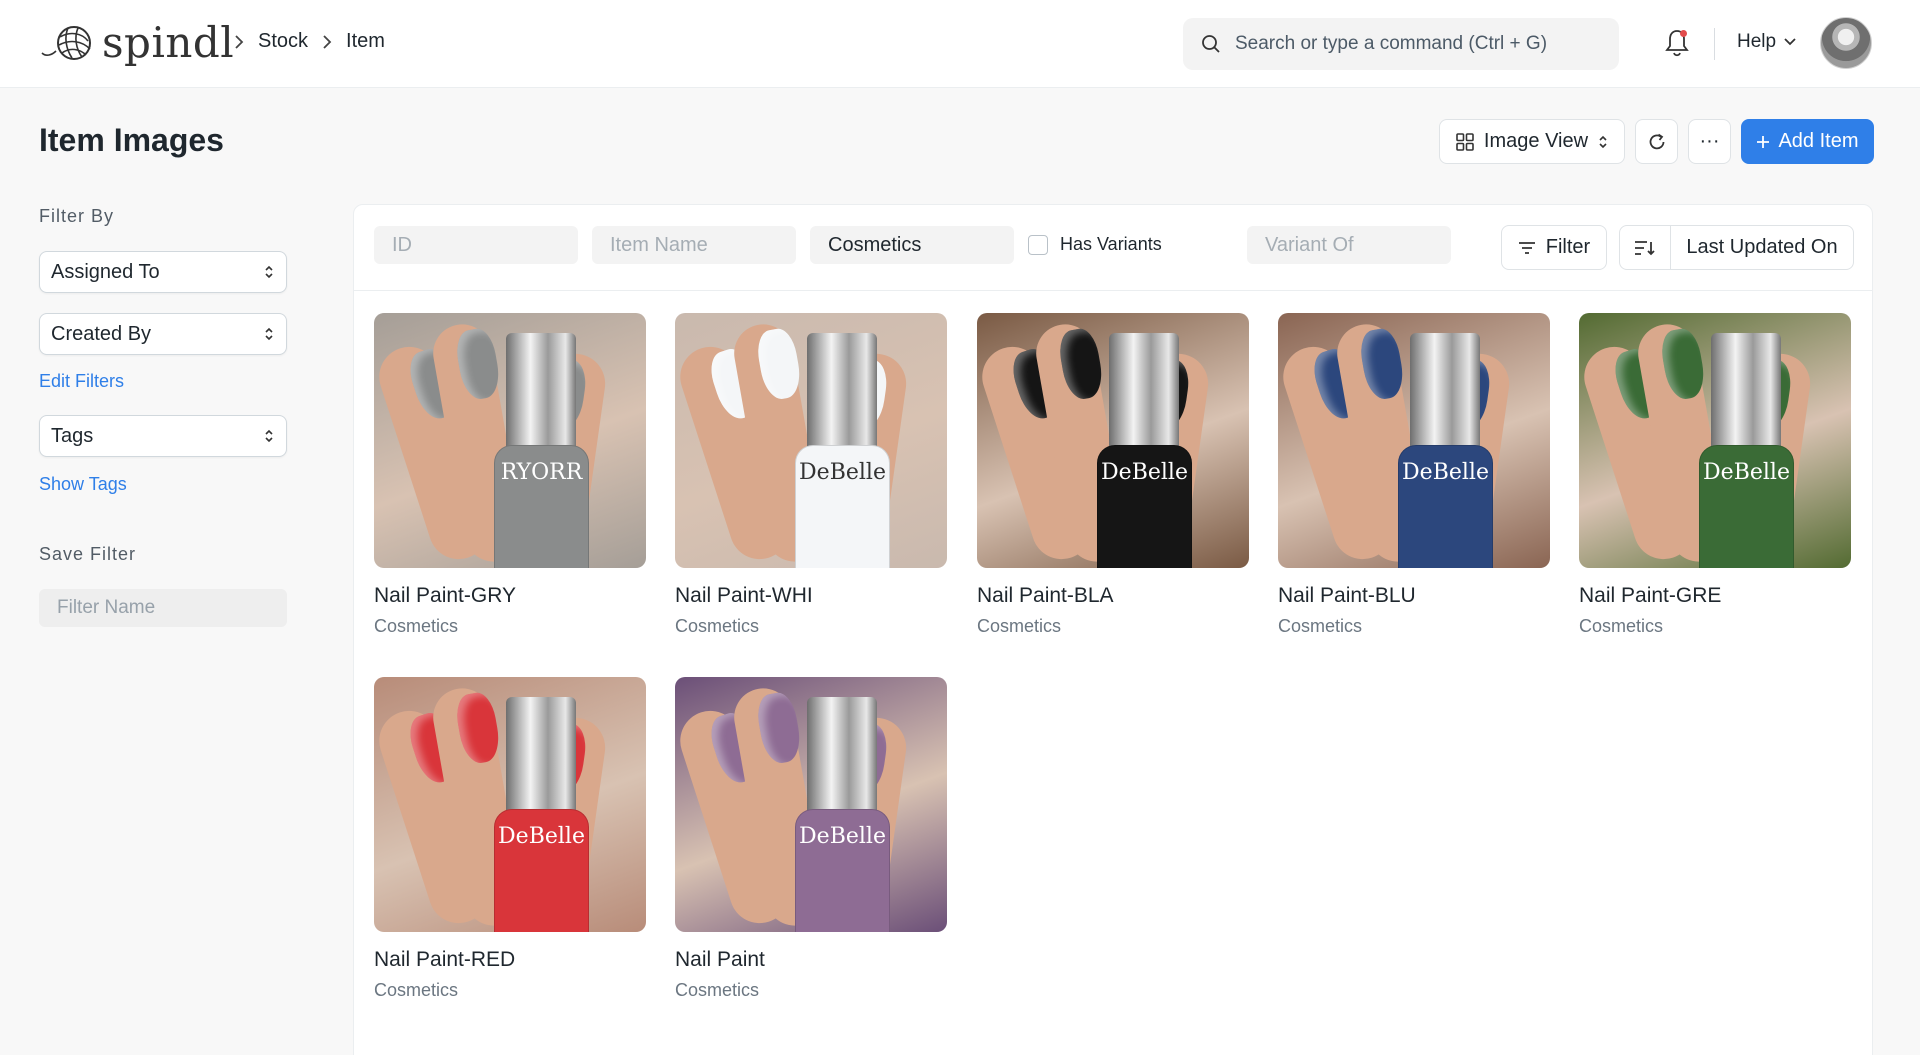  What do you see at coordinates (1038, 244) in the screenshot?
I see `has-variants-checkbox` at bounding box center [1038, 244].